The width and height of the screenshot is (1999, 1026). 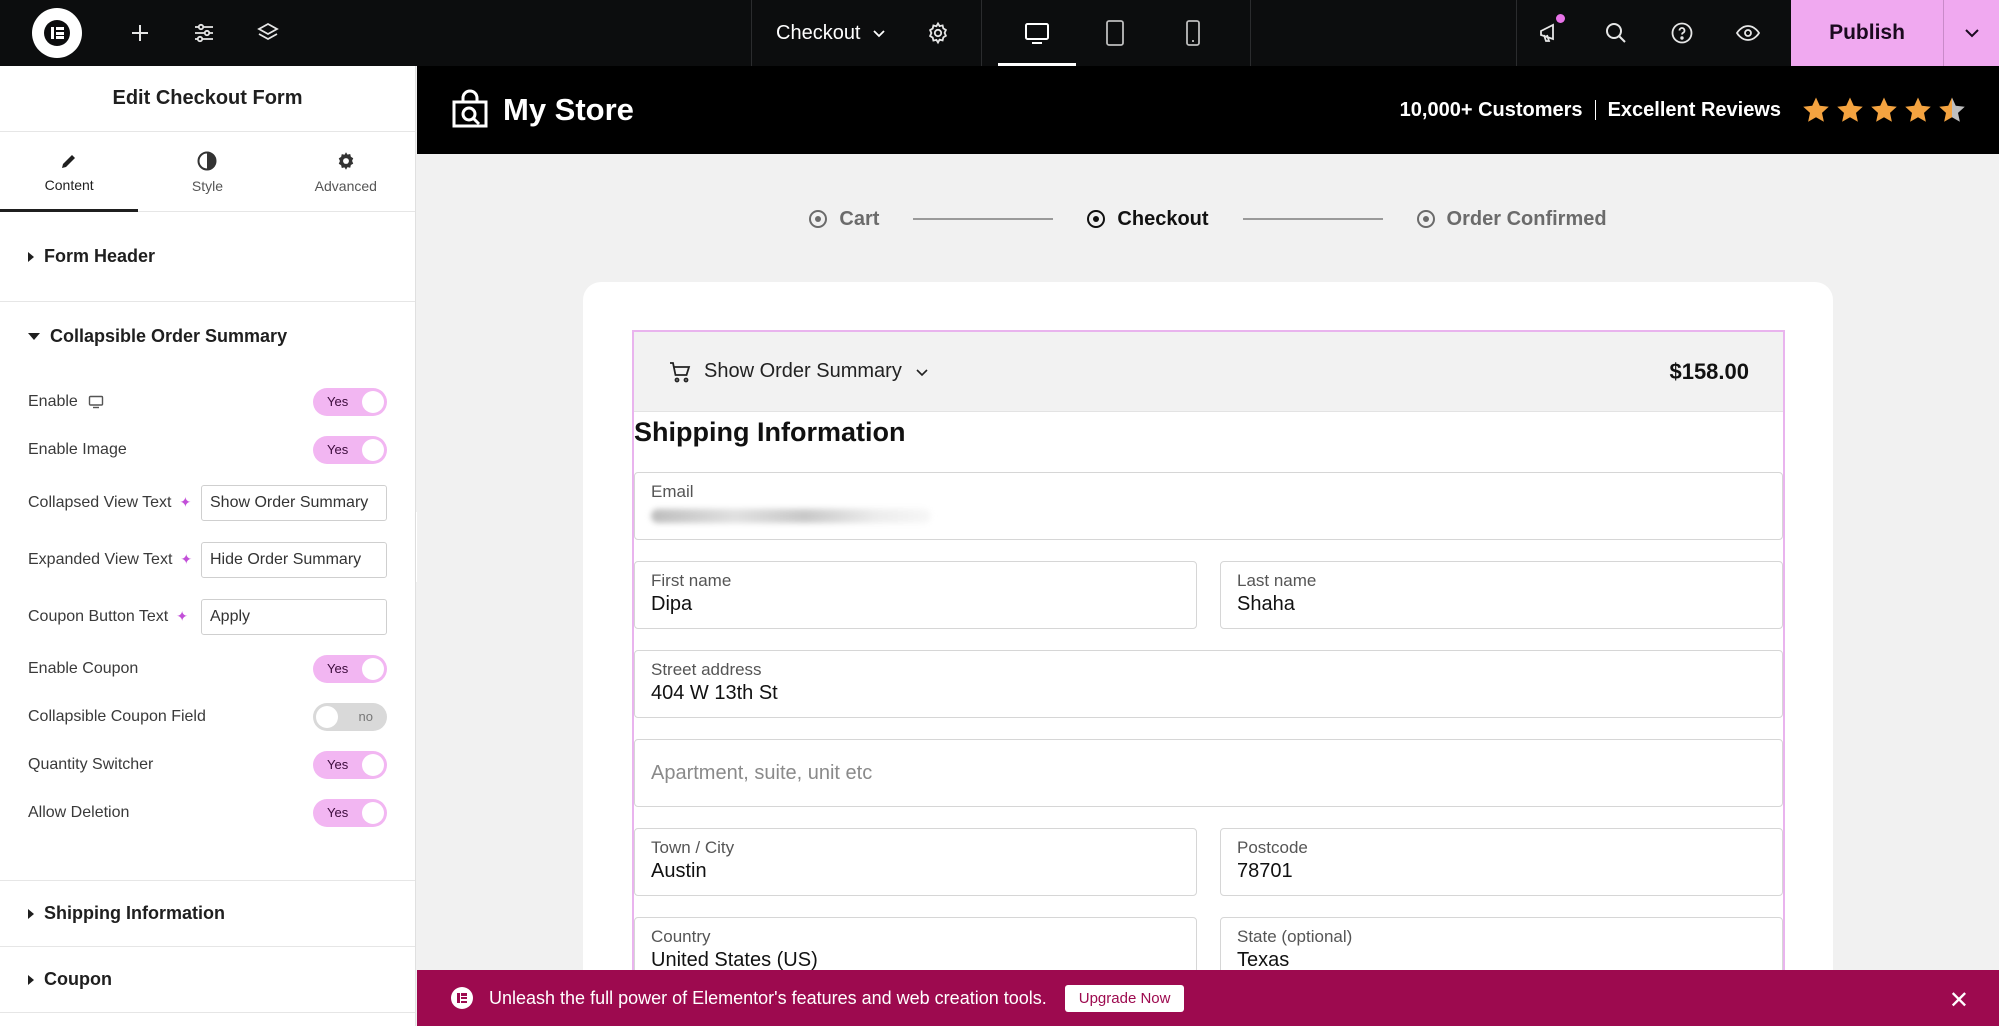 What do you see at coordinates (859, 218) in the screenshot?
I see `step-label: Cart` at bounding box center [859, 218].